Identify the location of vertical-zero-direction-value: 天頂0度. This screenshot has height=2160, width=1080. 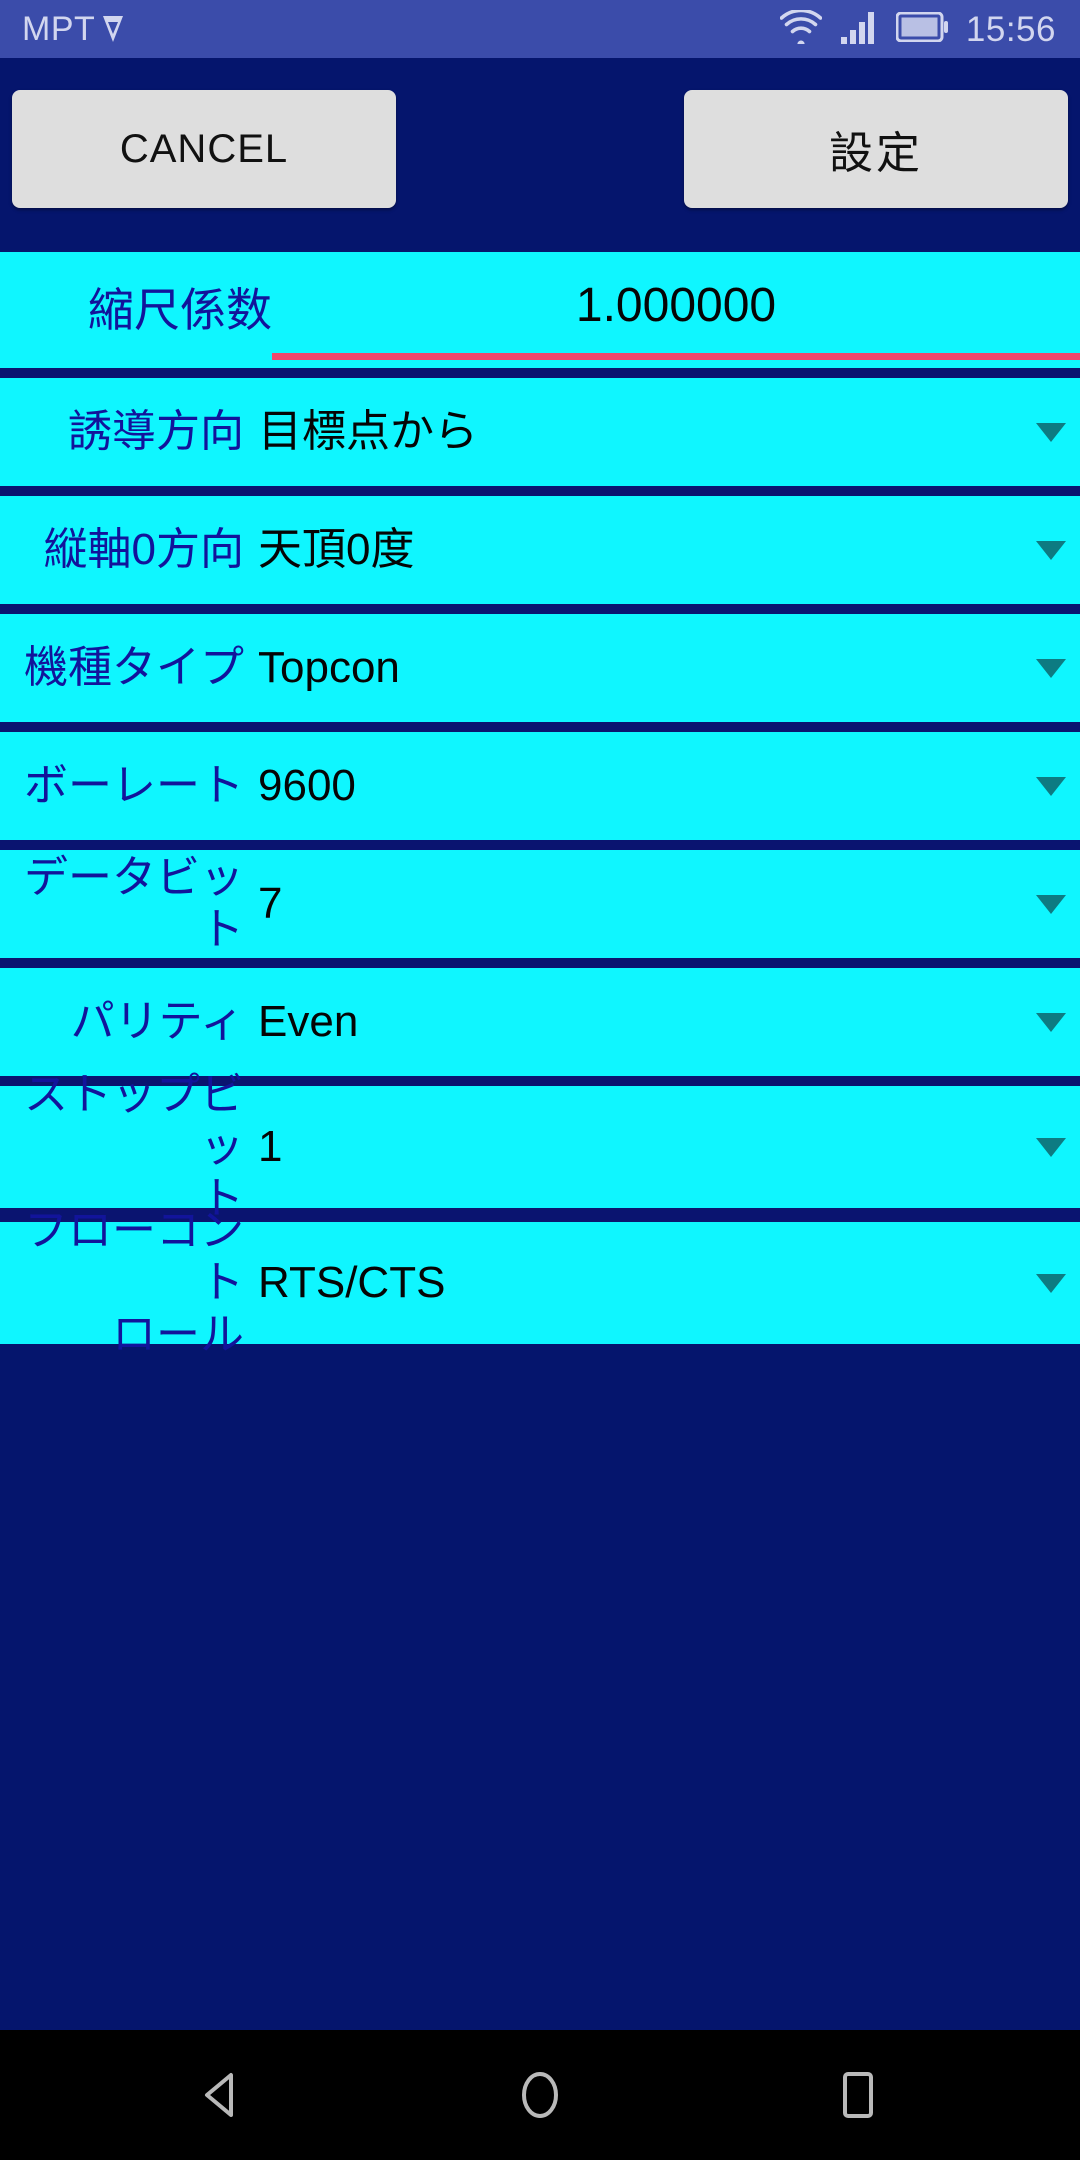
(336, 549).